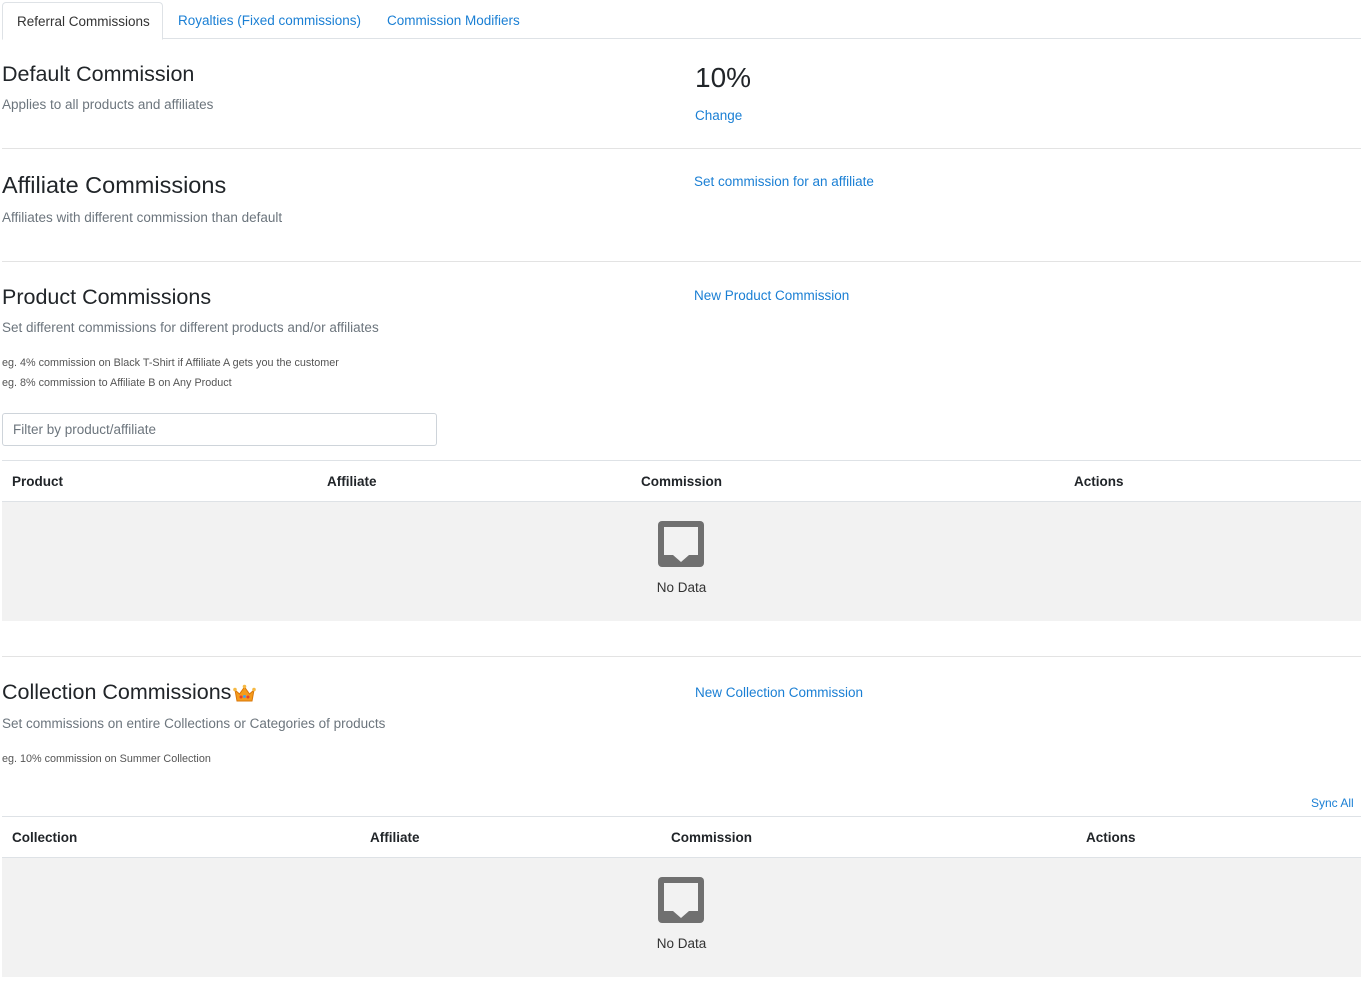  Describe the element at coordinates (784, 181) in the screenshot. I see `set-affiliate-commission-link: Set commission for an affiliate` at that location.